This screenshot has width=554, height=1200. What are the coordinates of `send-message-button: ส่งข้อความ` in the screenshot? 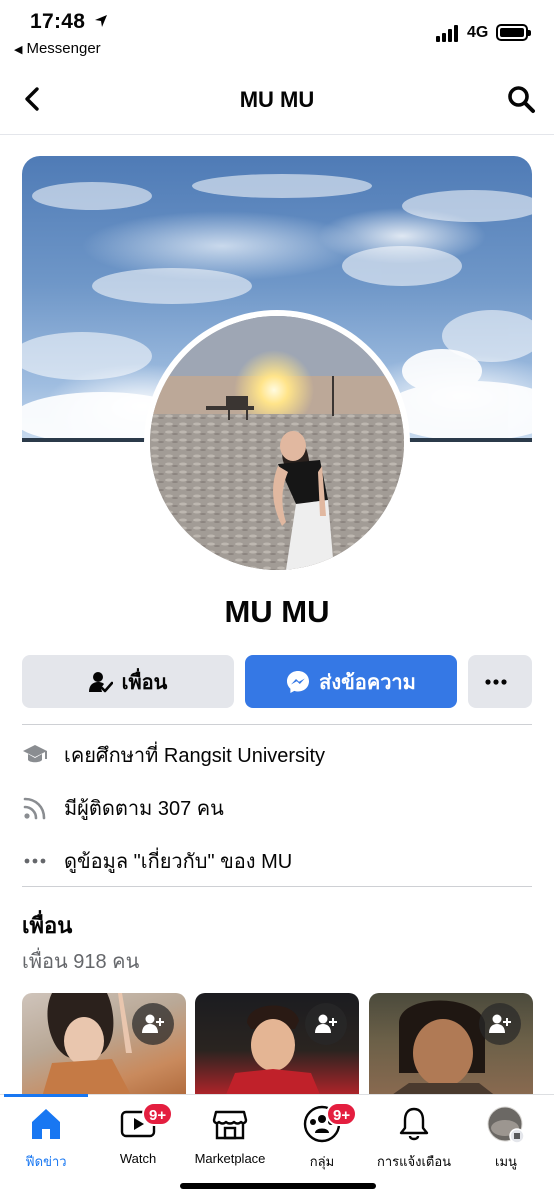 It's located at (351, 681).